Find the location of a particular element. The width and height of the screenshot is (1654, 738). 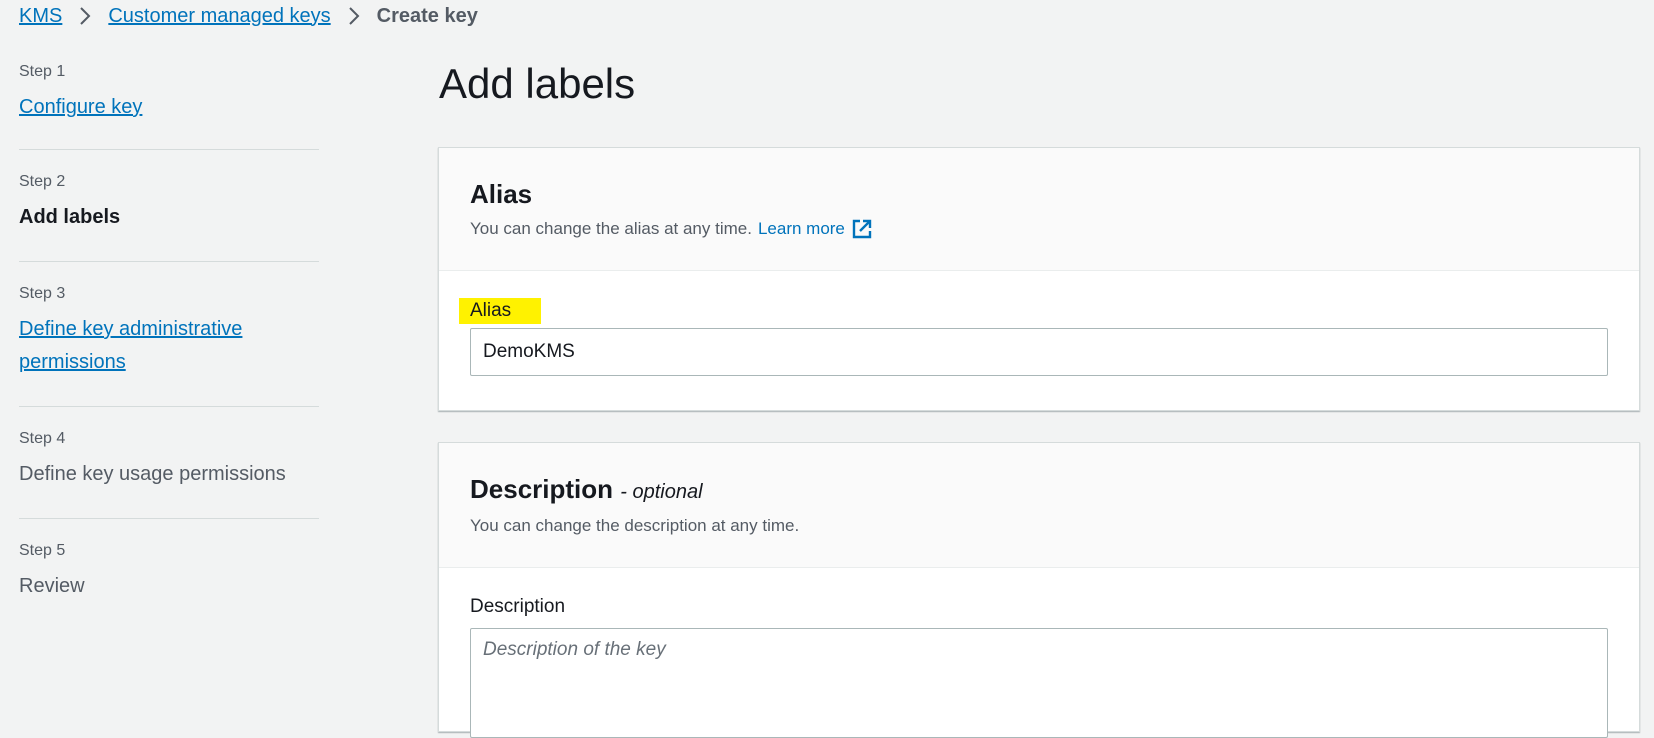

step-number: Step 3 is located at coordinates (42, 293).